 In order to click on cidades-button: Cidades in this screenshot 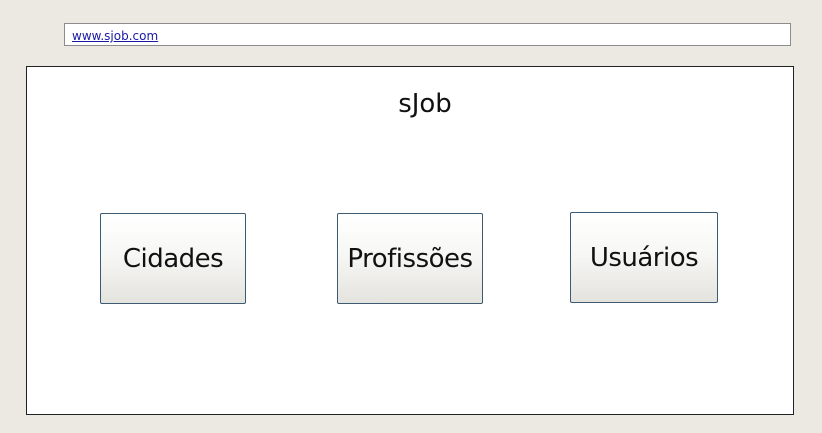, I will do `click(173, 258)`.